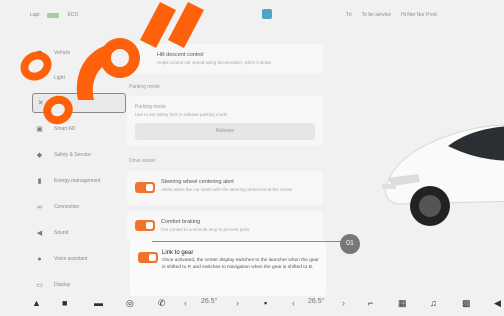 This screenshot has height=316, width=504. I want to click on sidebar-item-label: Vehicle, so click(62, 53).